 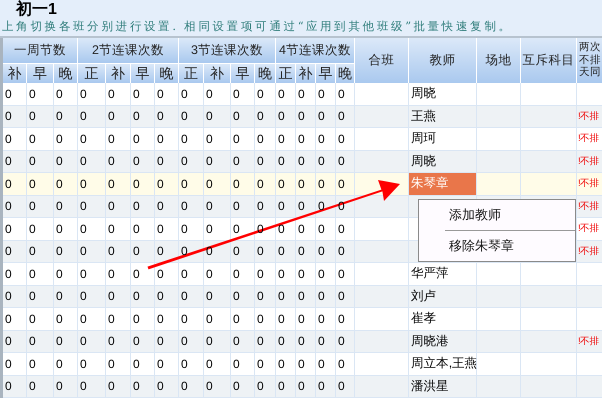 I want to click on teacher-cell: 周立本,王燕, so click(x=443, y=364).